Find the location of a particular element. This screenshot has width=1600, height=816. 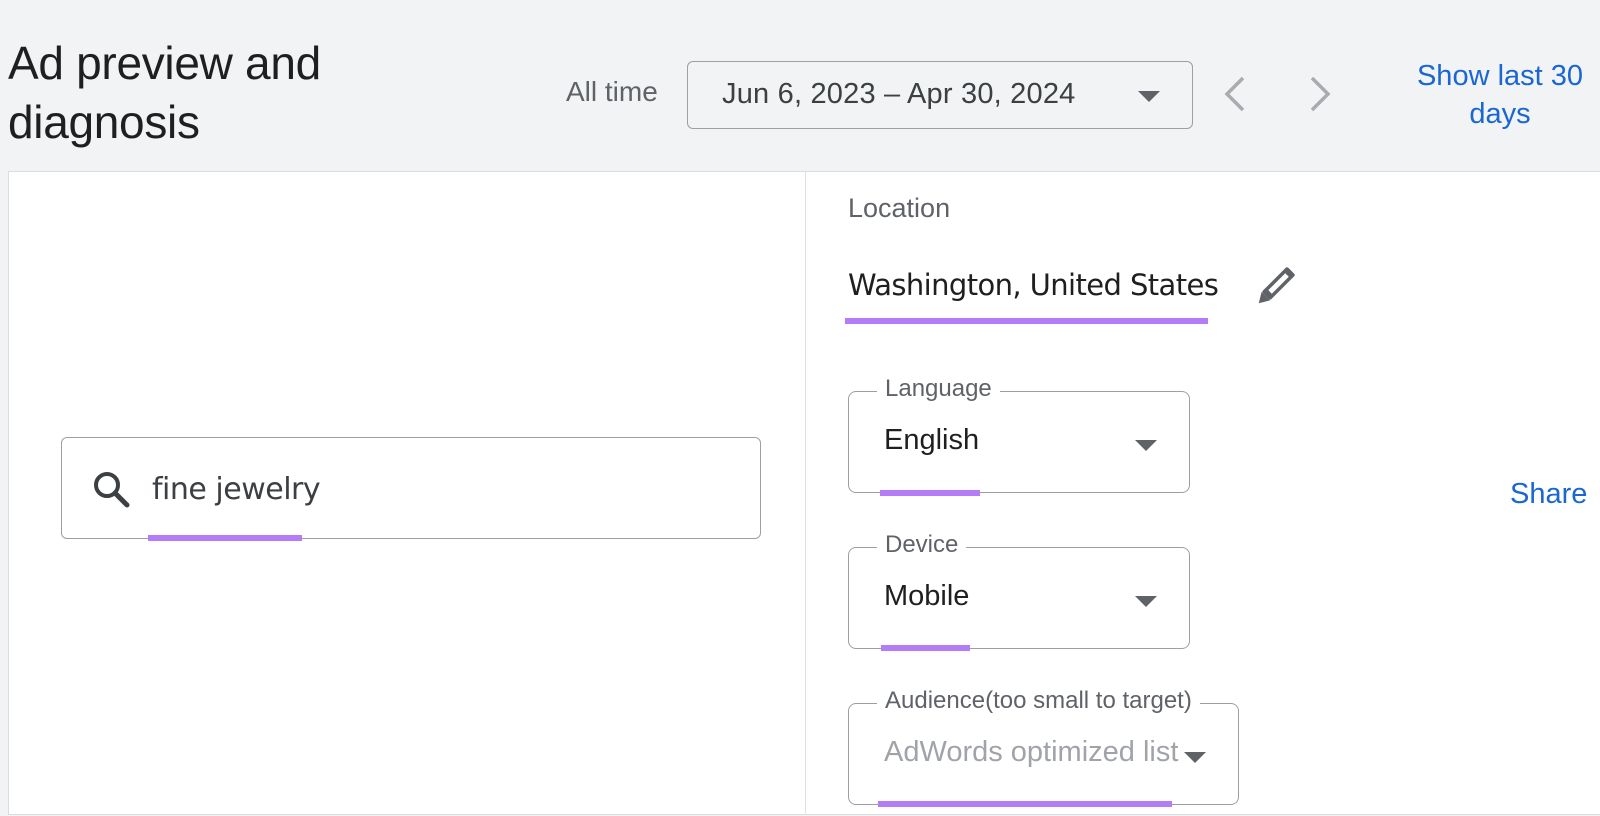

device-select: Device Mobile is located at coordinates (1019, 589).